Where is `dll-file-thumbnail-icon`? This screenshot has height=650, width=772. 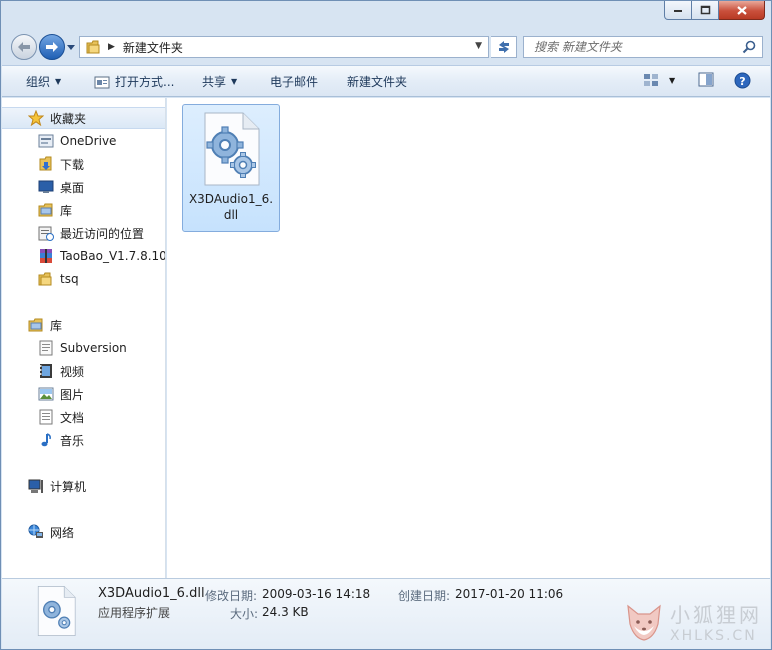 dll-file-thumbnail-icon is located at coordinates (56, 611).